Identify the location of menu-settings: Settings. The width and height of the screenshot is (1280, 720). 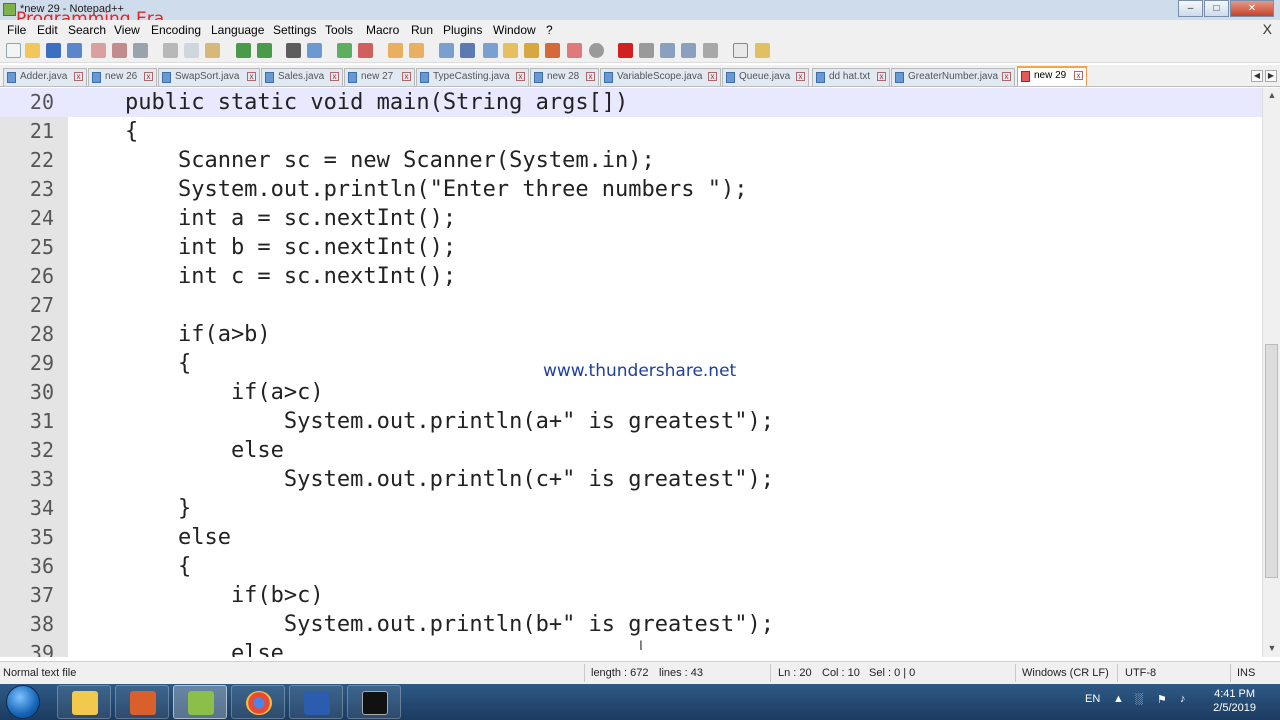
(294, 30).